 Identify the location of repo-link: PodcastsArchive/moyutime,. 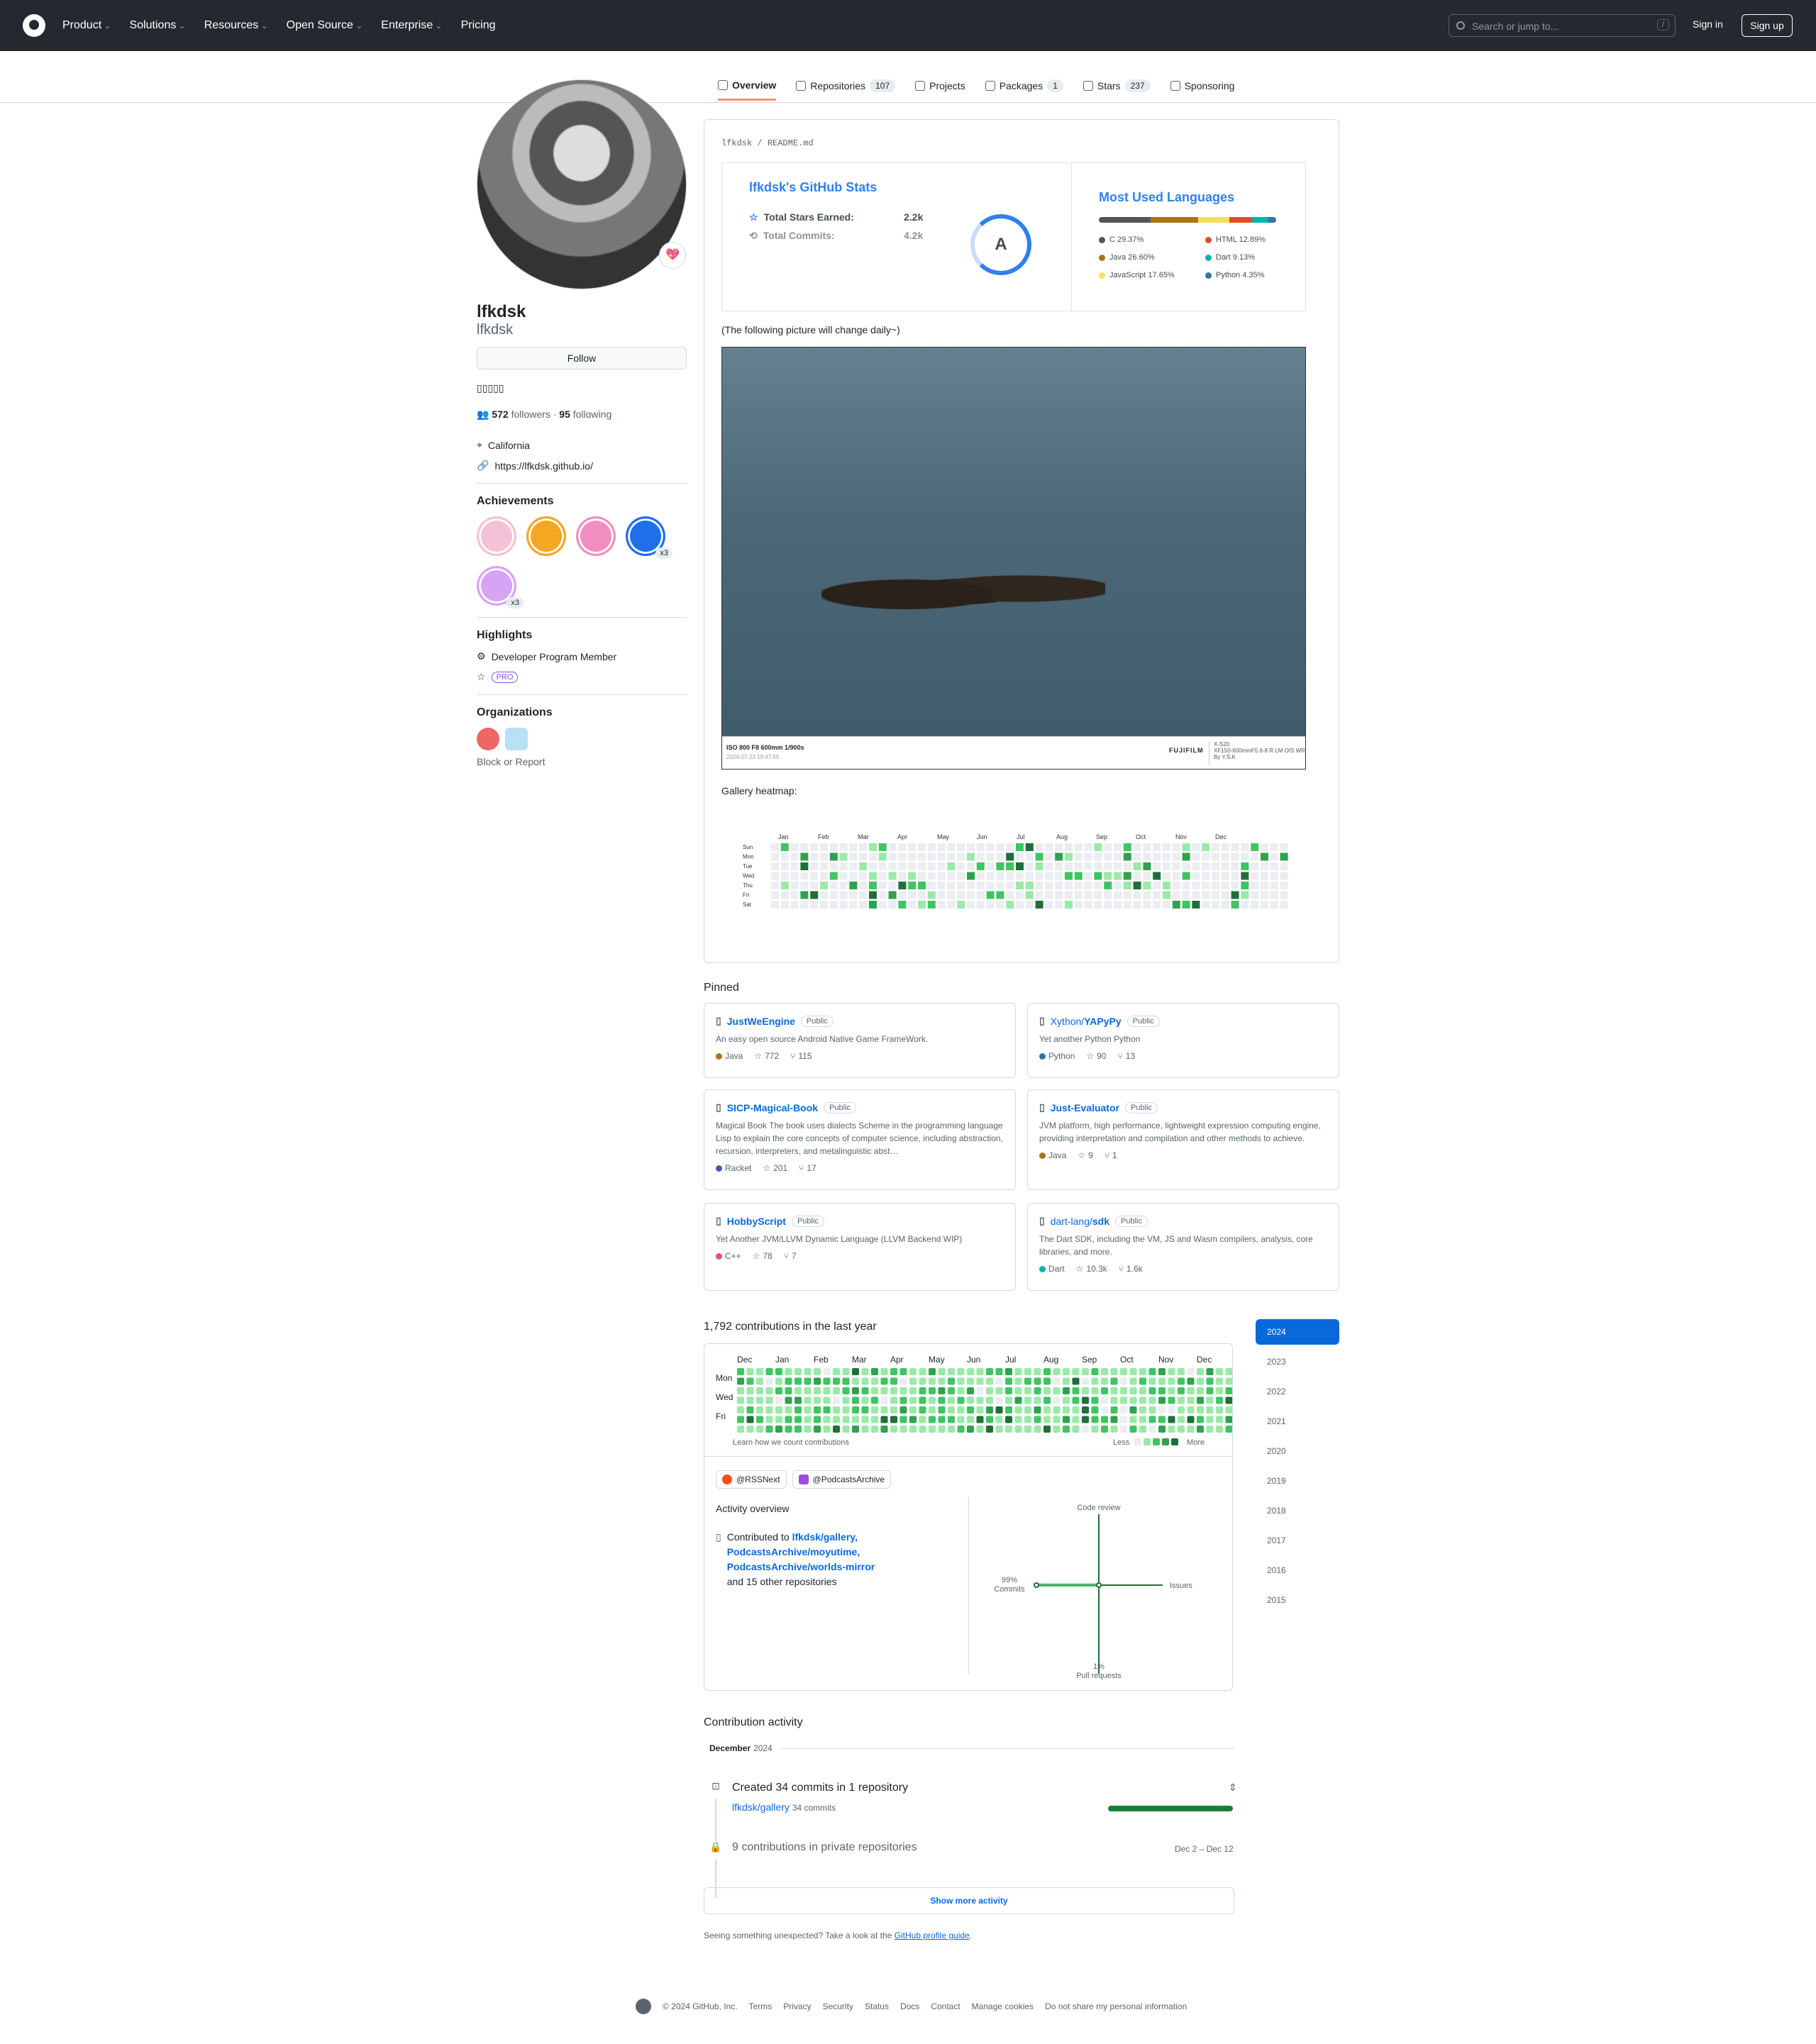
(793, 1551).